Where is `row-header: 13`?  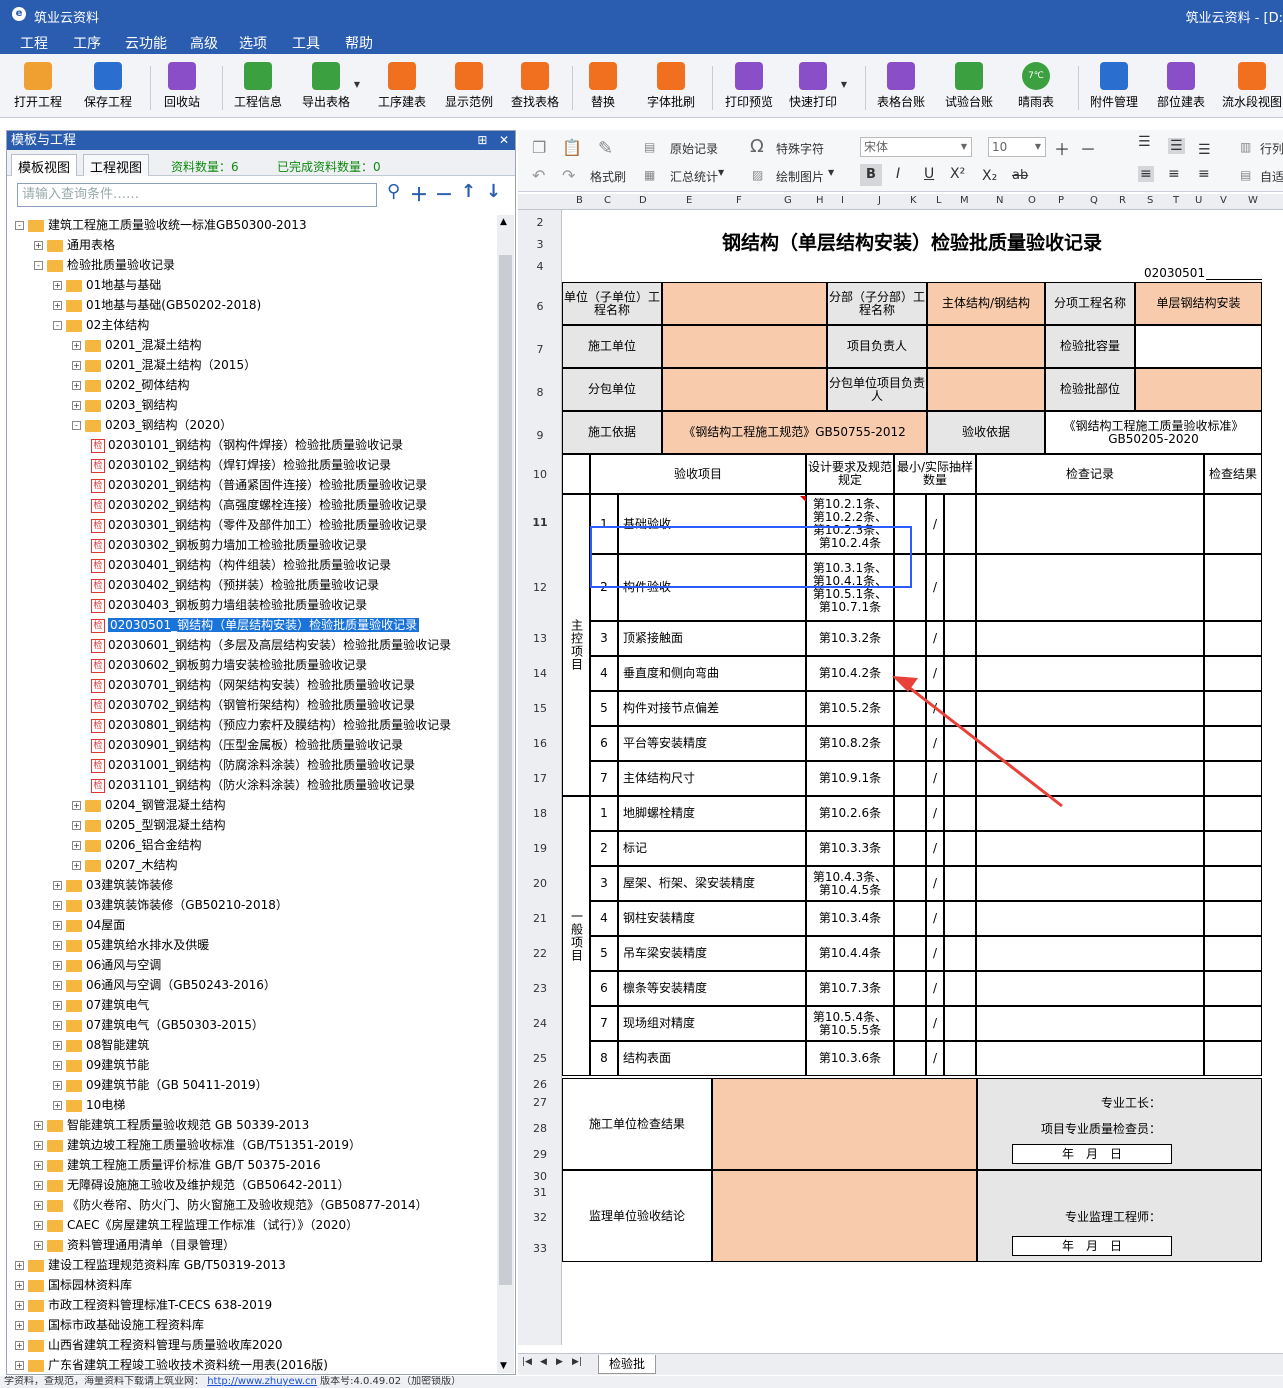
row-header: 13 is located at coordinates (540, 638).